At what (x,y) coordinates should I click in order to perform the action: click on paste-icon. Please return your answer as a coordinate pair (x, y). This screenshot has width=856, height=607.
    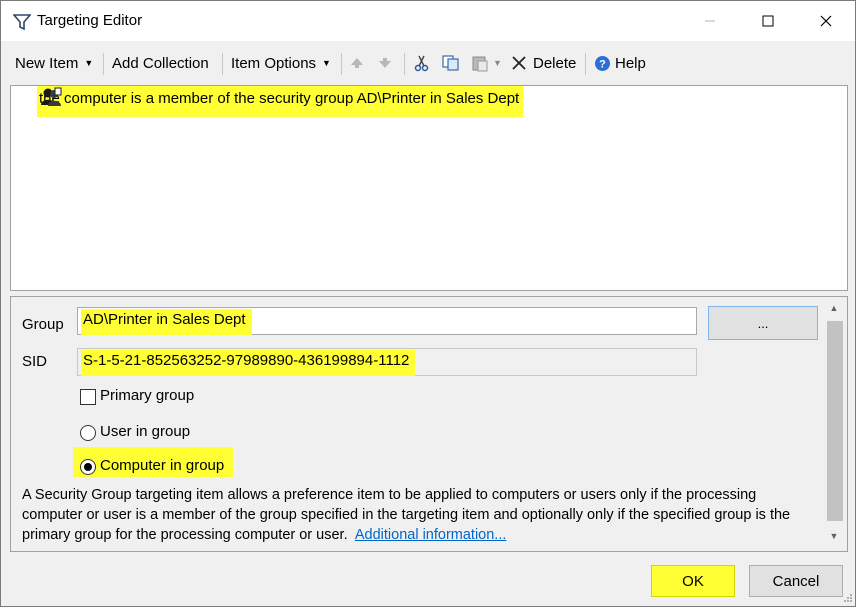
    Looking at the image, I should click on (480, 64).